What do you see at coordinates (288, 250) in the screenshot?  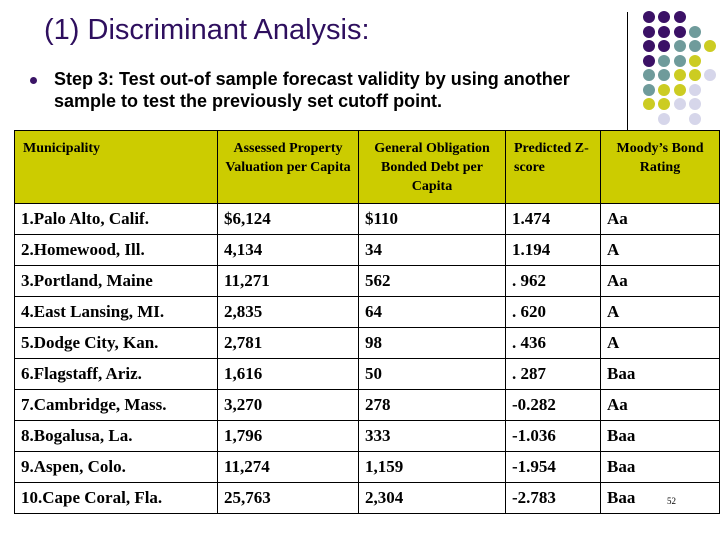 I see `cell-property-valuation: 4,134` at bounding box center [288, 250].